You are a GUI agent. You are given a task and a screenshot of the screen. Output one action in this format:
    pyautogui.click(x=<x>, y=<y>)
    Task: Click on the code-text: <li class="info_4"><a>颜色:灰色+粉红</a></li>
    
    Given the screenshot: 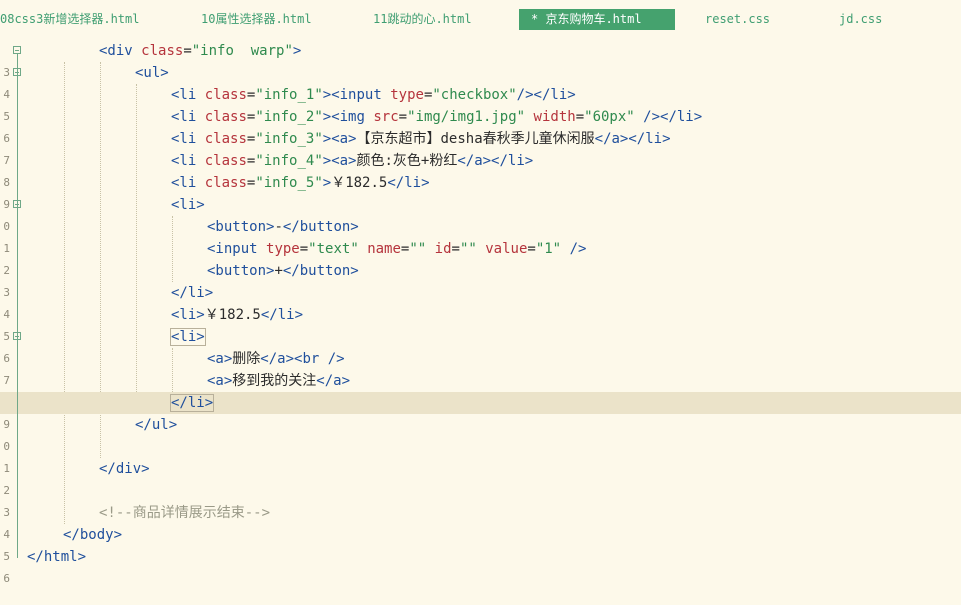 What is the action you would take?
    pyautogui.click(x=352, y=161)
    